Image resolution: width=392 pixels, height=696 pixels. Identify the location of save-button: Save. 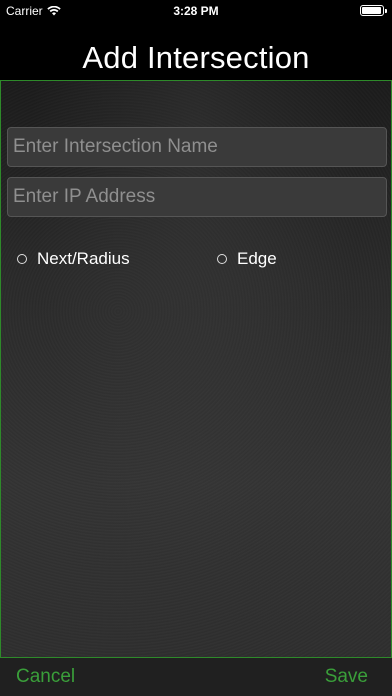
(346, 677).